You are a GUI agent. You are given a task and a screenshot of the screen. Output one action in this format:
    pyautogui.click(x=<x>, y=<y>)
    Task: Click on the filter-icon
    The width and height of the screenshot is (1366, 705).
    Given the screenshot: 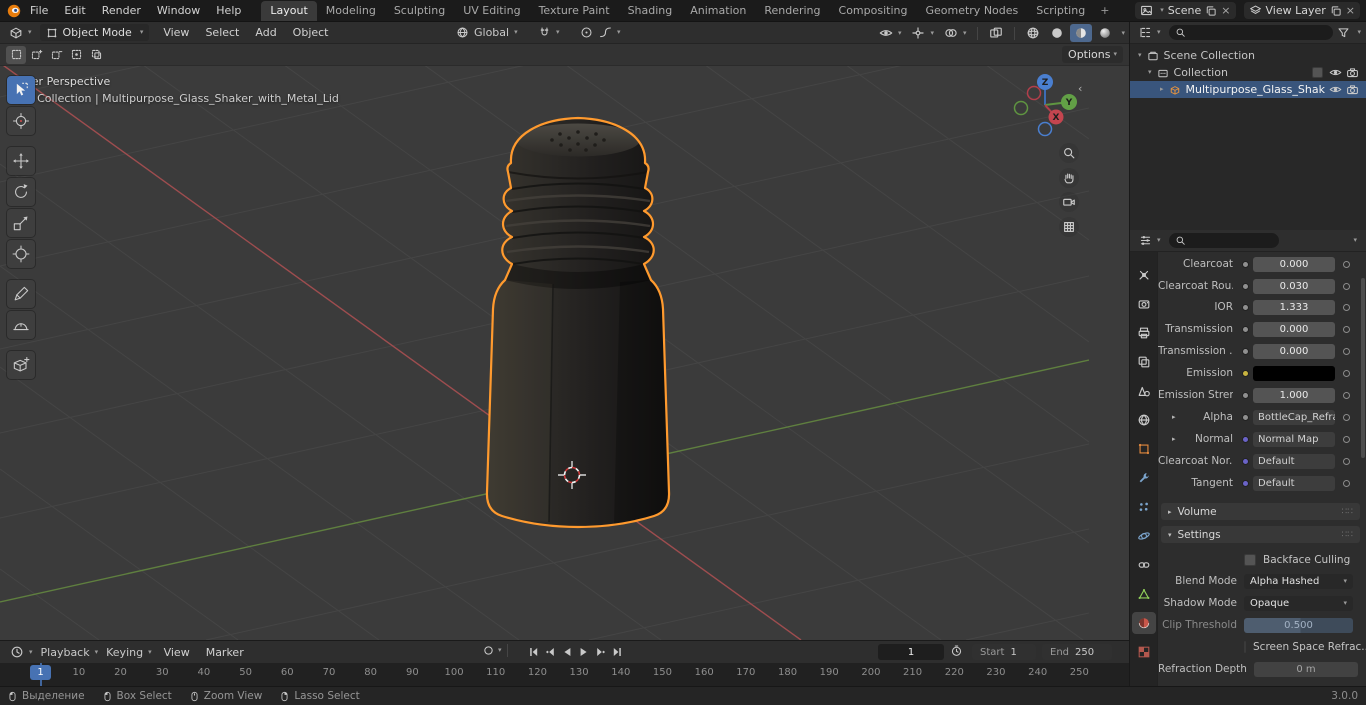 What is the action you would take?
    pyautogui.click(x=1343, y=32)
    